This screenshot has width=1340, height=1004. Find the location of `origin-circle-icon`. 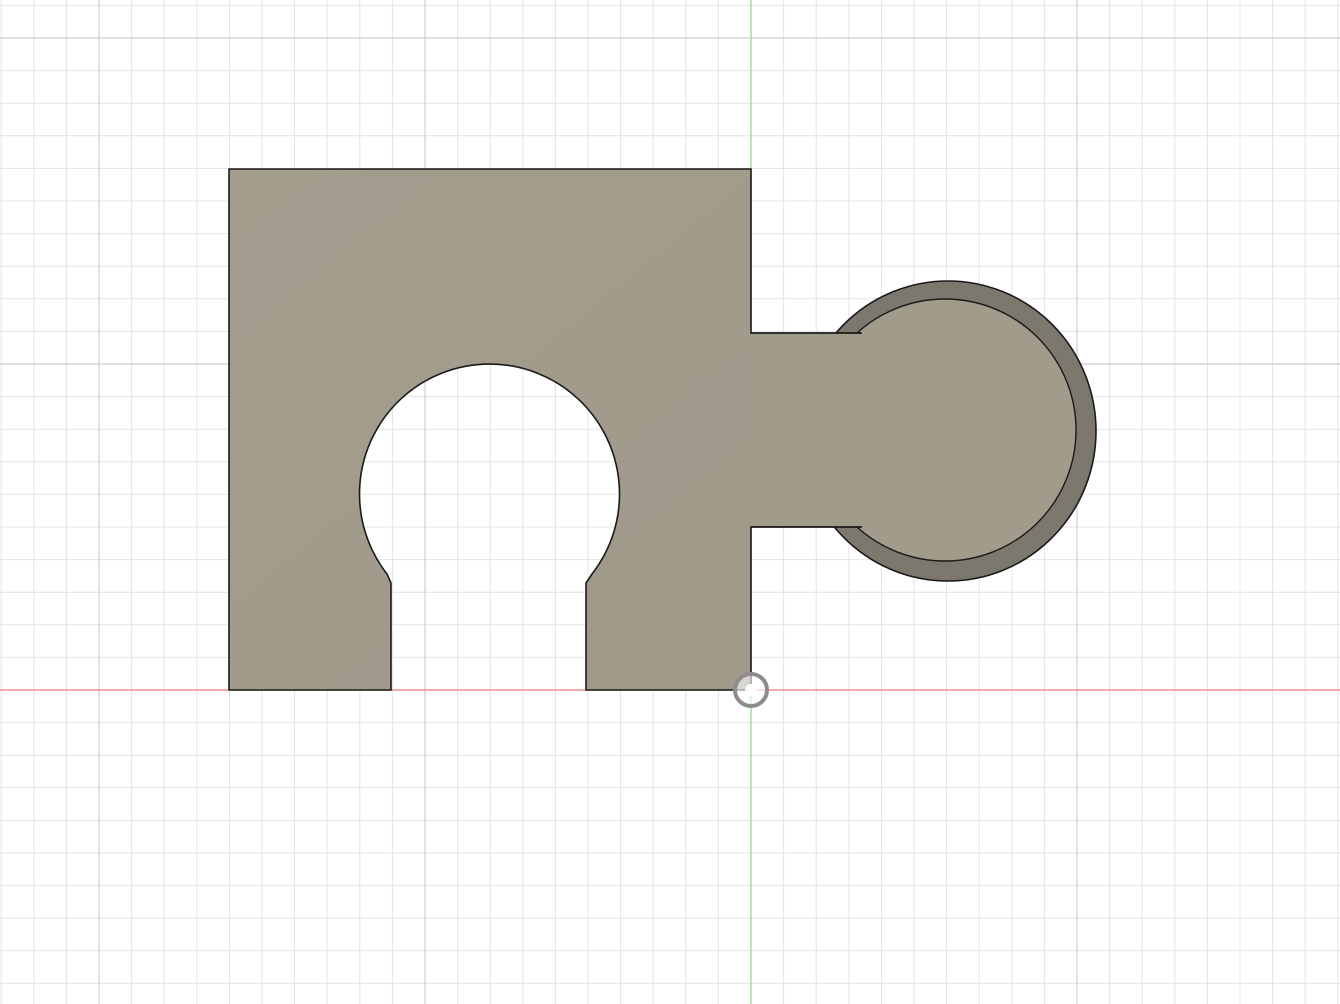

origin-circle-icon is located at coordinates (751, 690).